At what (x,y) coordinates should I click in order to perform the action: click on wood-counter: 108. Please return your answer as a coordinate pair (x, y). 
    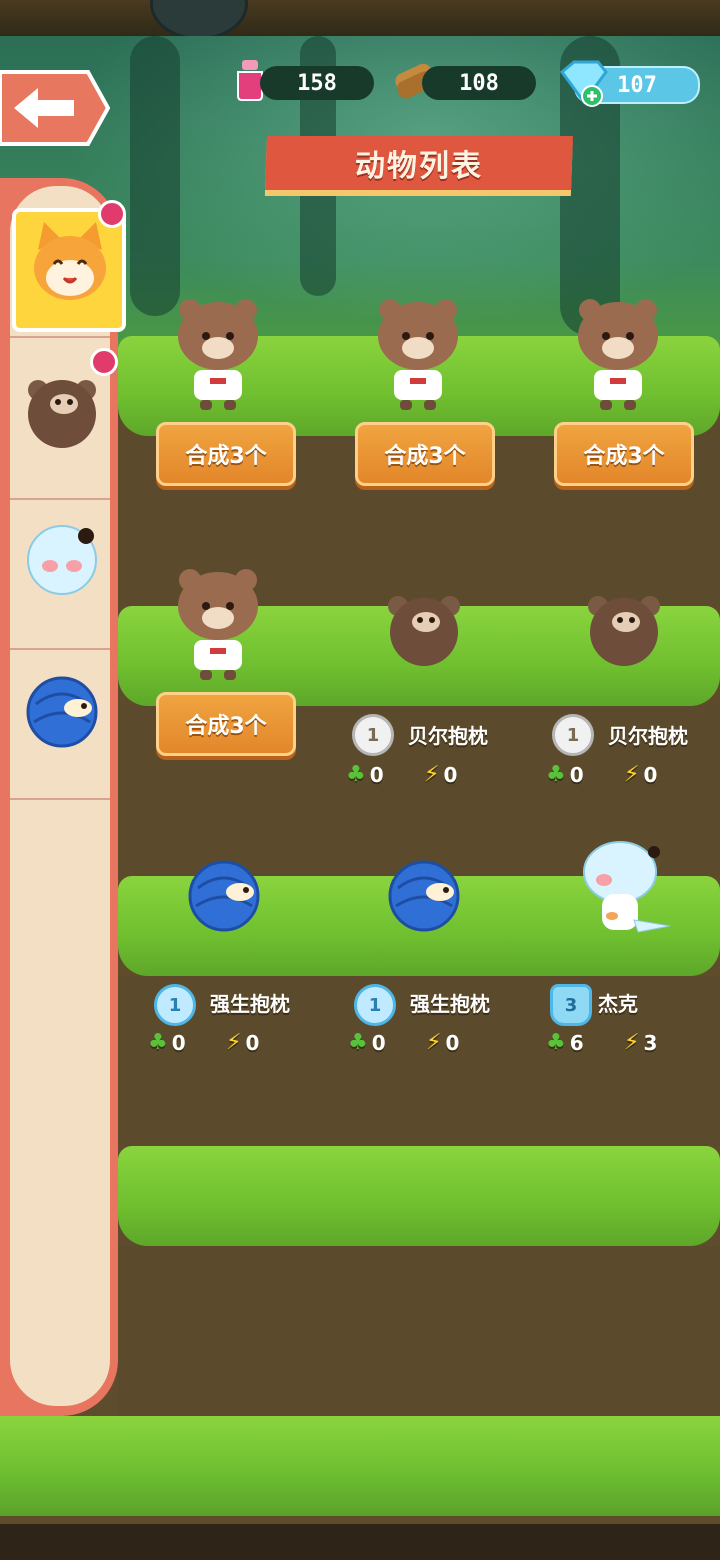
    Looking at the image, I should click on (479, 83).